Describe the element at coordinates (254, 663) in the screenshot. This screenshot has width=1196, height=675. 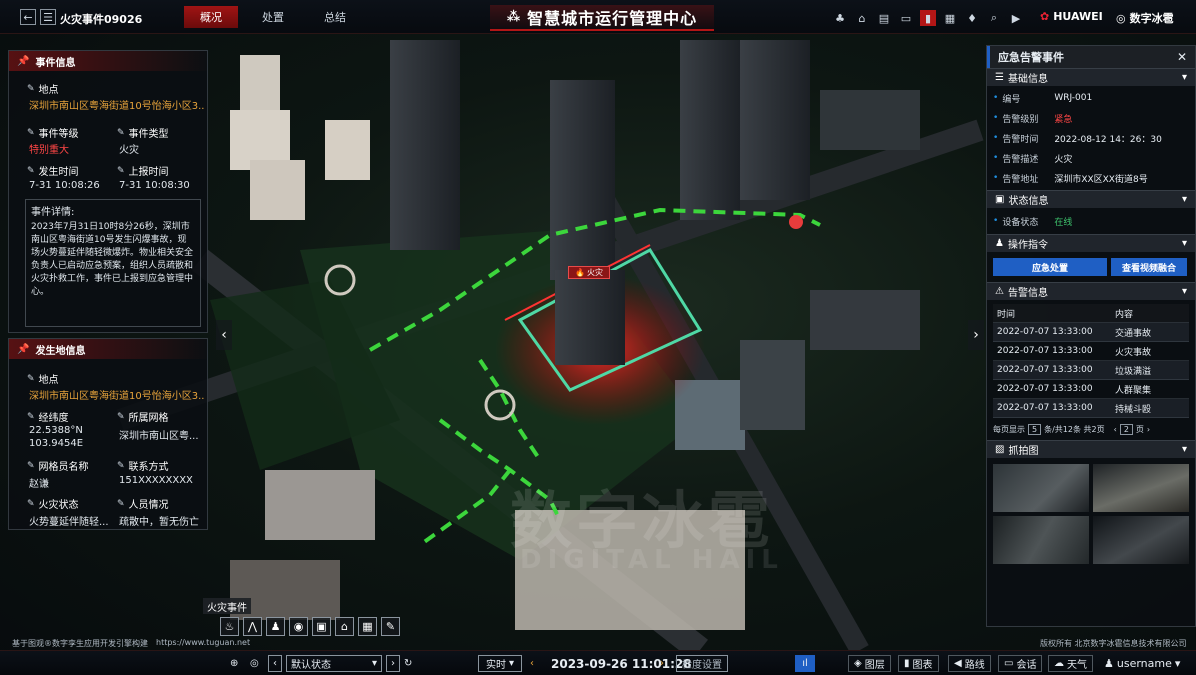
I see `target-button: ◎` at that location.